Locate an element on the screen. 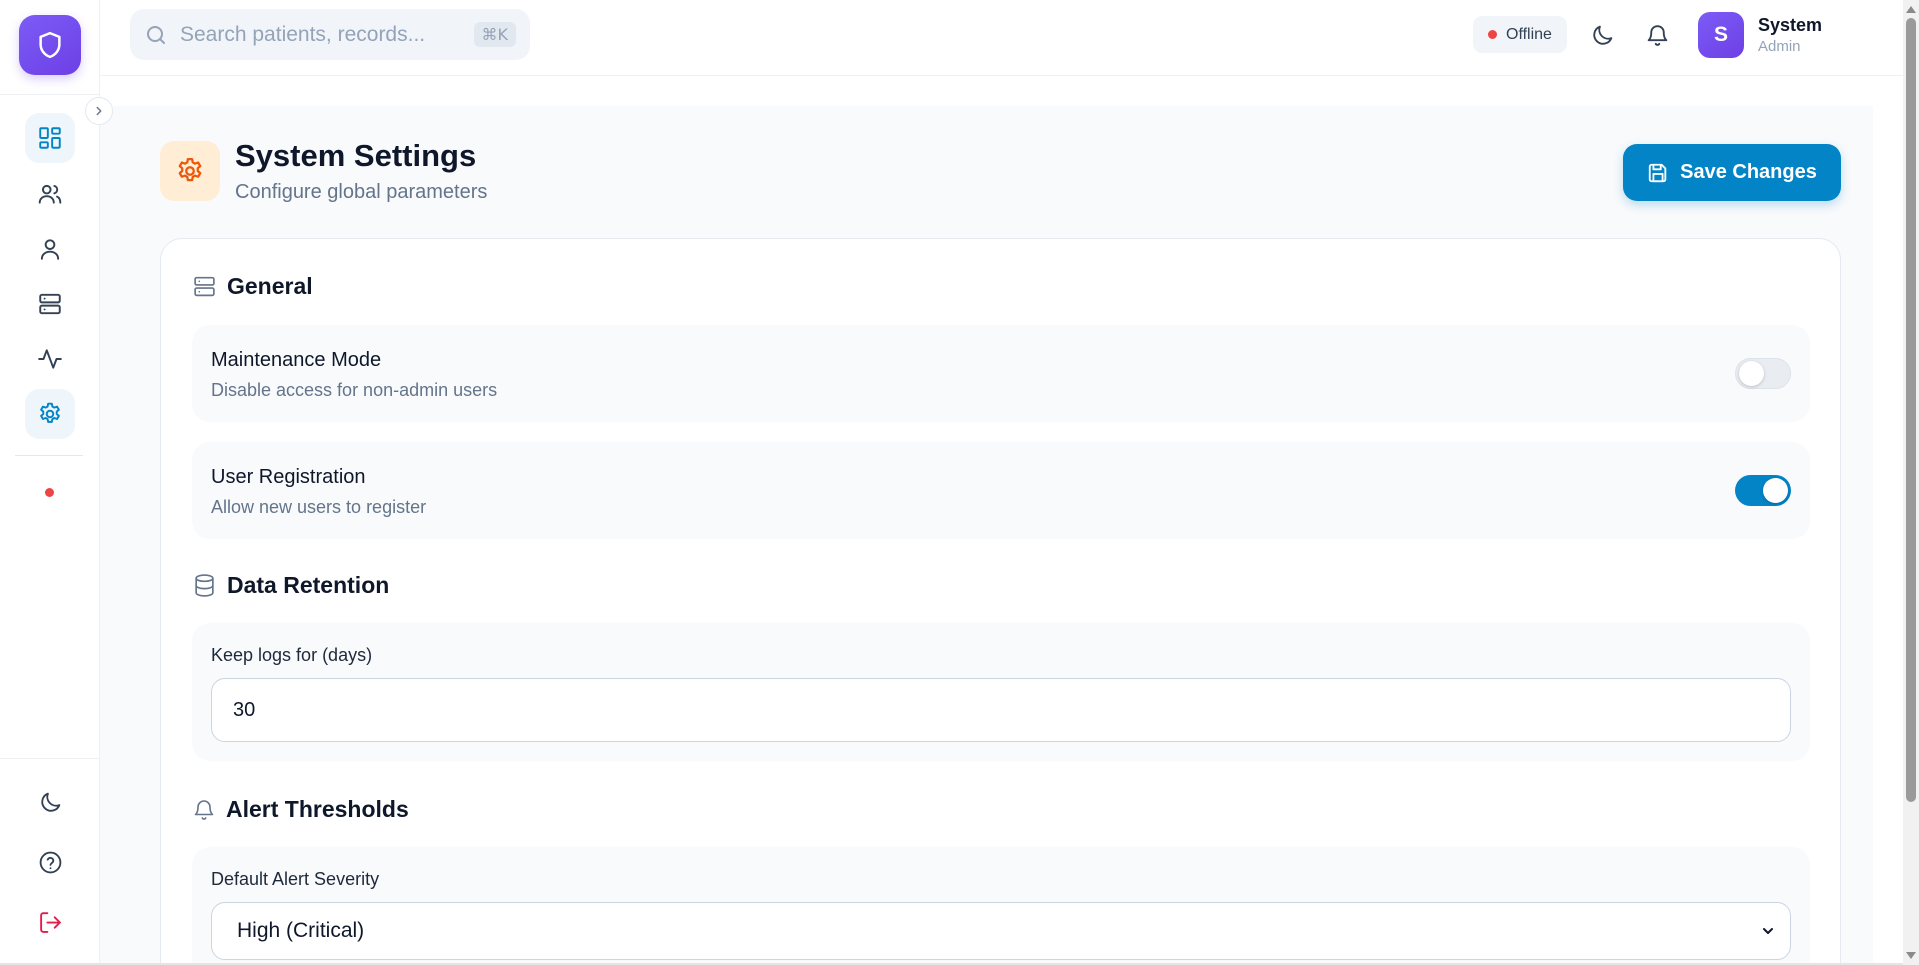  field-label: Keep logs for (days) is located at coordinates (292, 655).